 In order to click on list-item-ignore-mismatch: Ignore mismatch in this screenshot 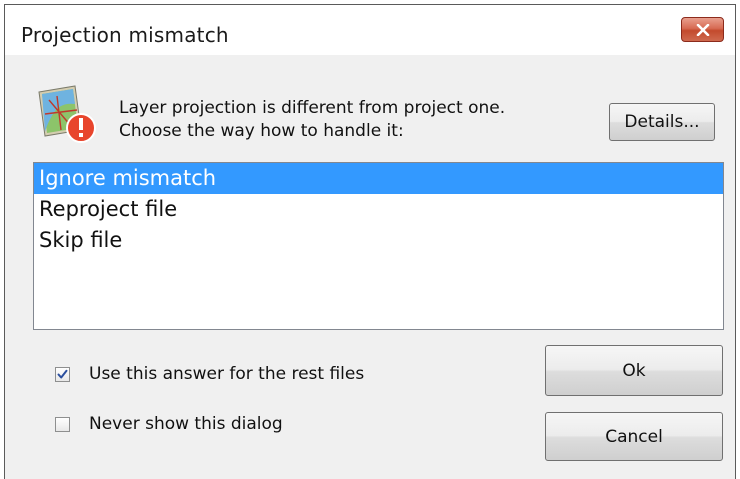, I will do `click(378, 178)`.